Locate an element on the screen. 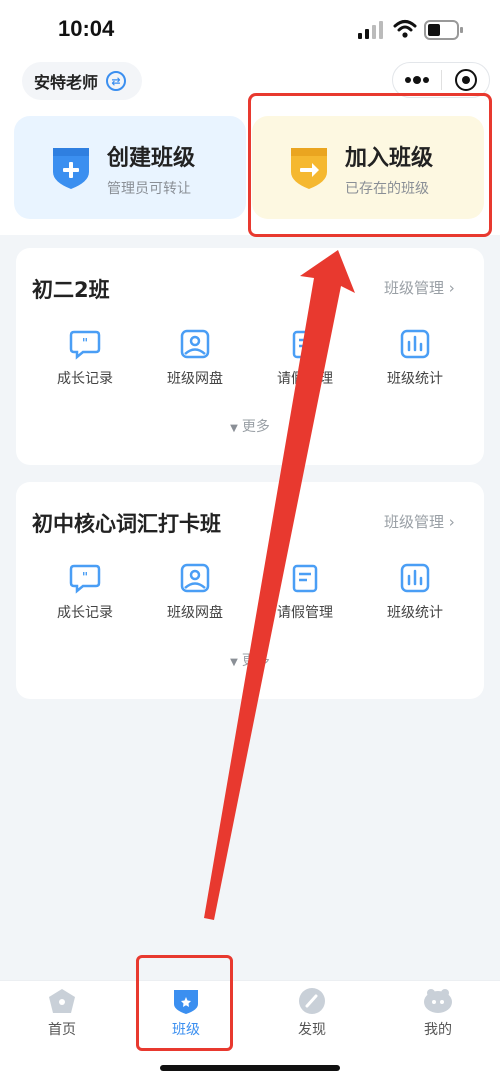 This screenshot has height=1082, width=500. tab-class: 班级 is located at coordinates (186, 1013).